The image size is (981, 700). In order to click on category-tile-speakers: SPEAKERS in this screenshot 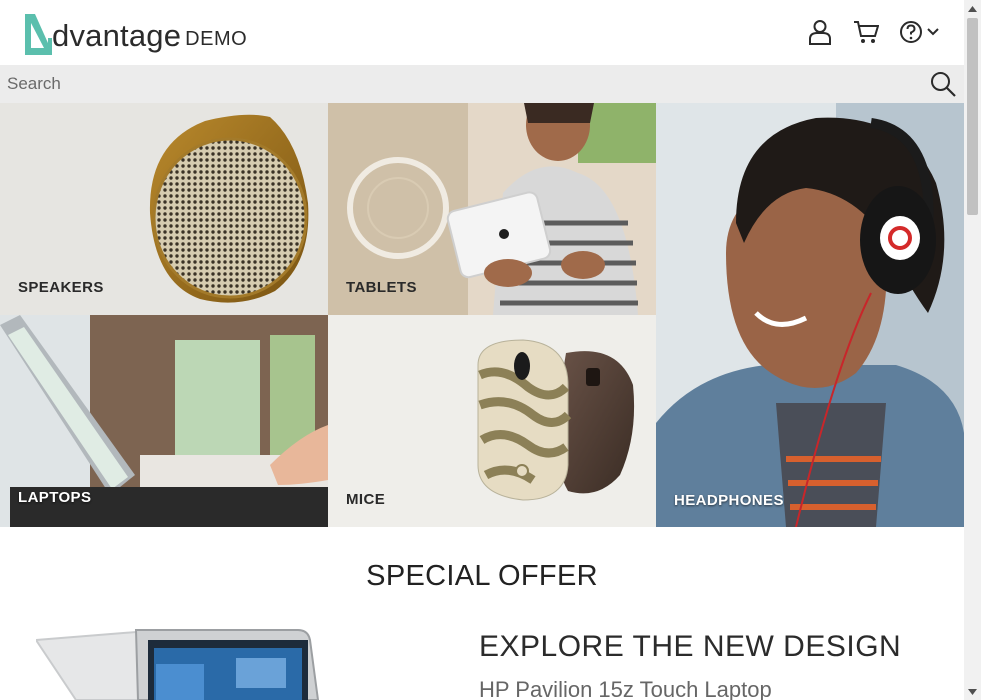, I will do `click(164, 209)`.